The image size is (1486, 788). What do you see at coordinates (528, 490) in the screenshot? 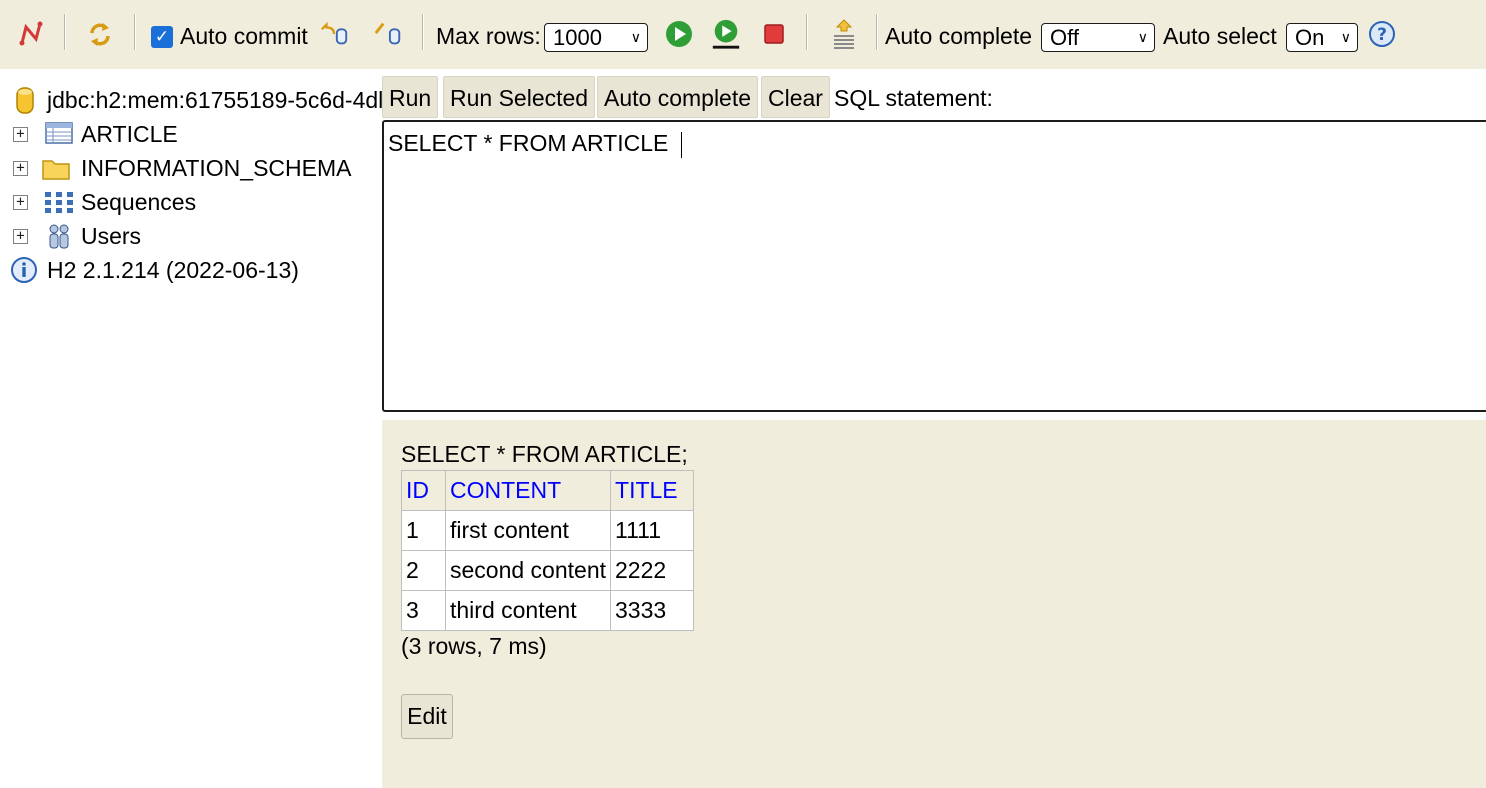
I see `column-header-content: CONTENT` at bounding box center [528, 490].